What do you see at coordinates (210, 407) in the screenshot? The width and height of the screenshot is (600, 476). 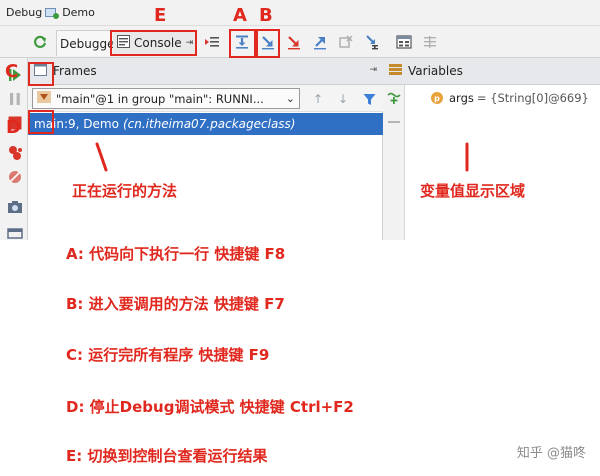 I see `legend-stop: D: 停止Debug调试模式 快捷键 Ctrl+F2` at bounding box center [210, 407].